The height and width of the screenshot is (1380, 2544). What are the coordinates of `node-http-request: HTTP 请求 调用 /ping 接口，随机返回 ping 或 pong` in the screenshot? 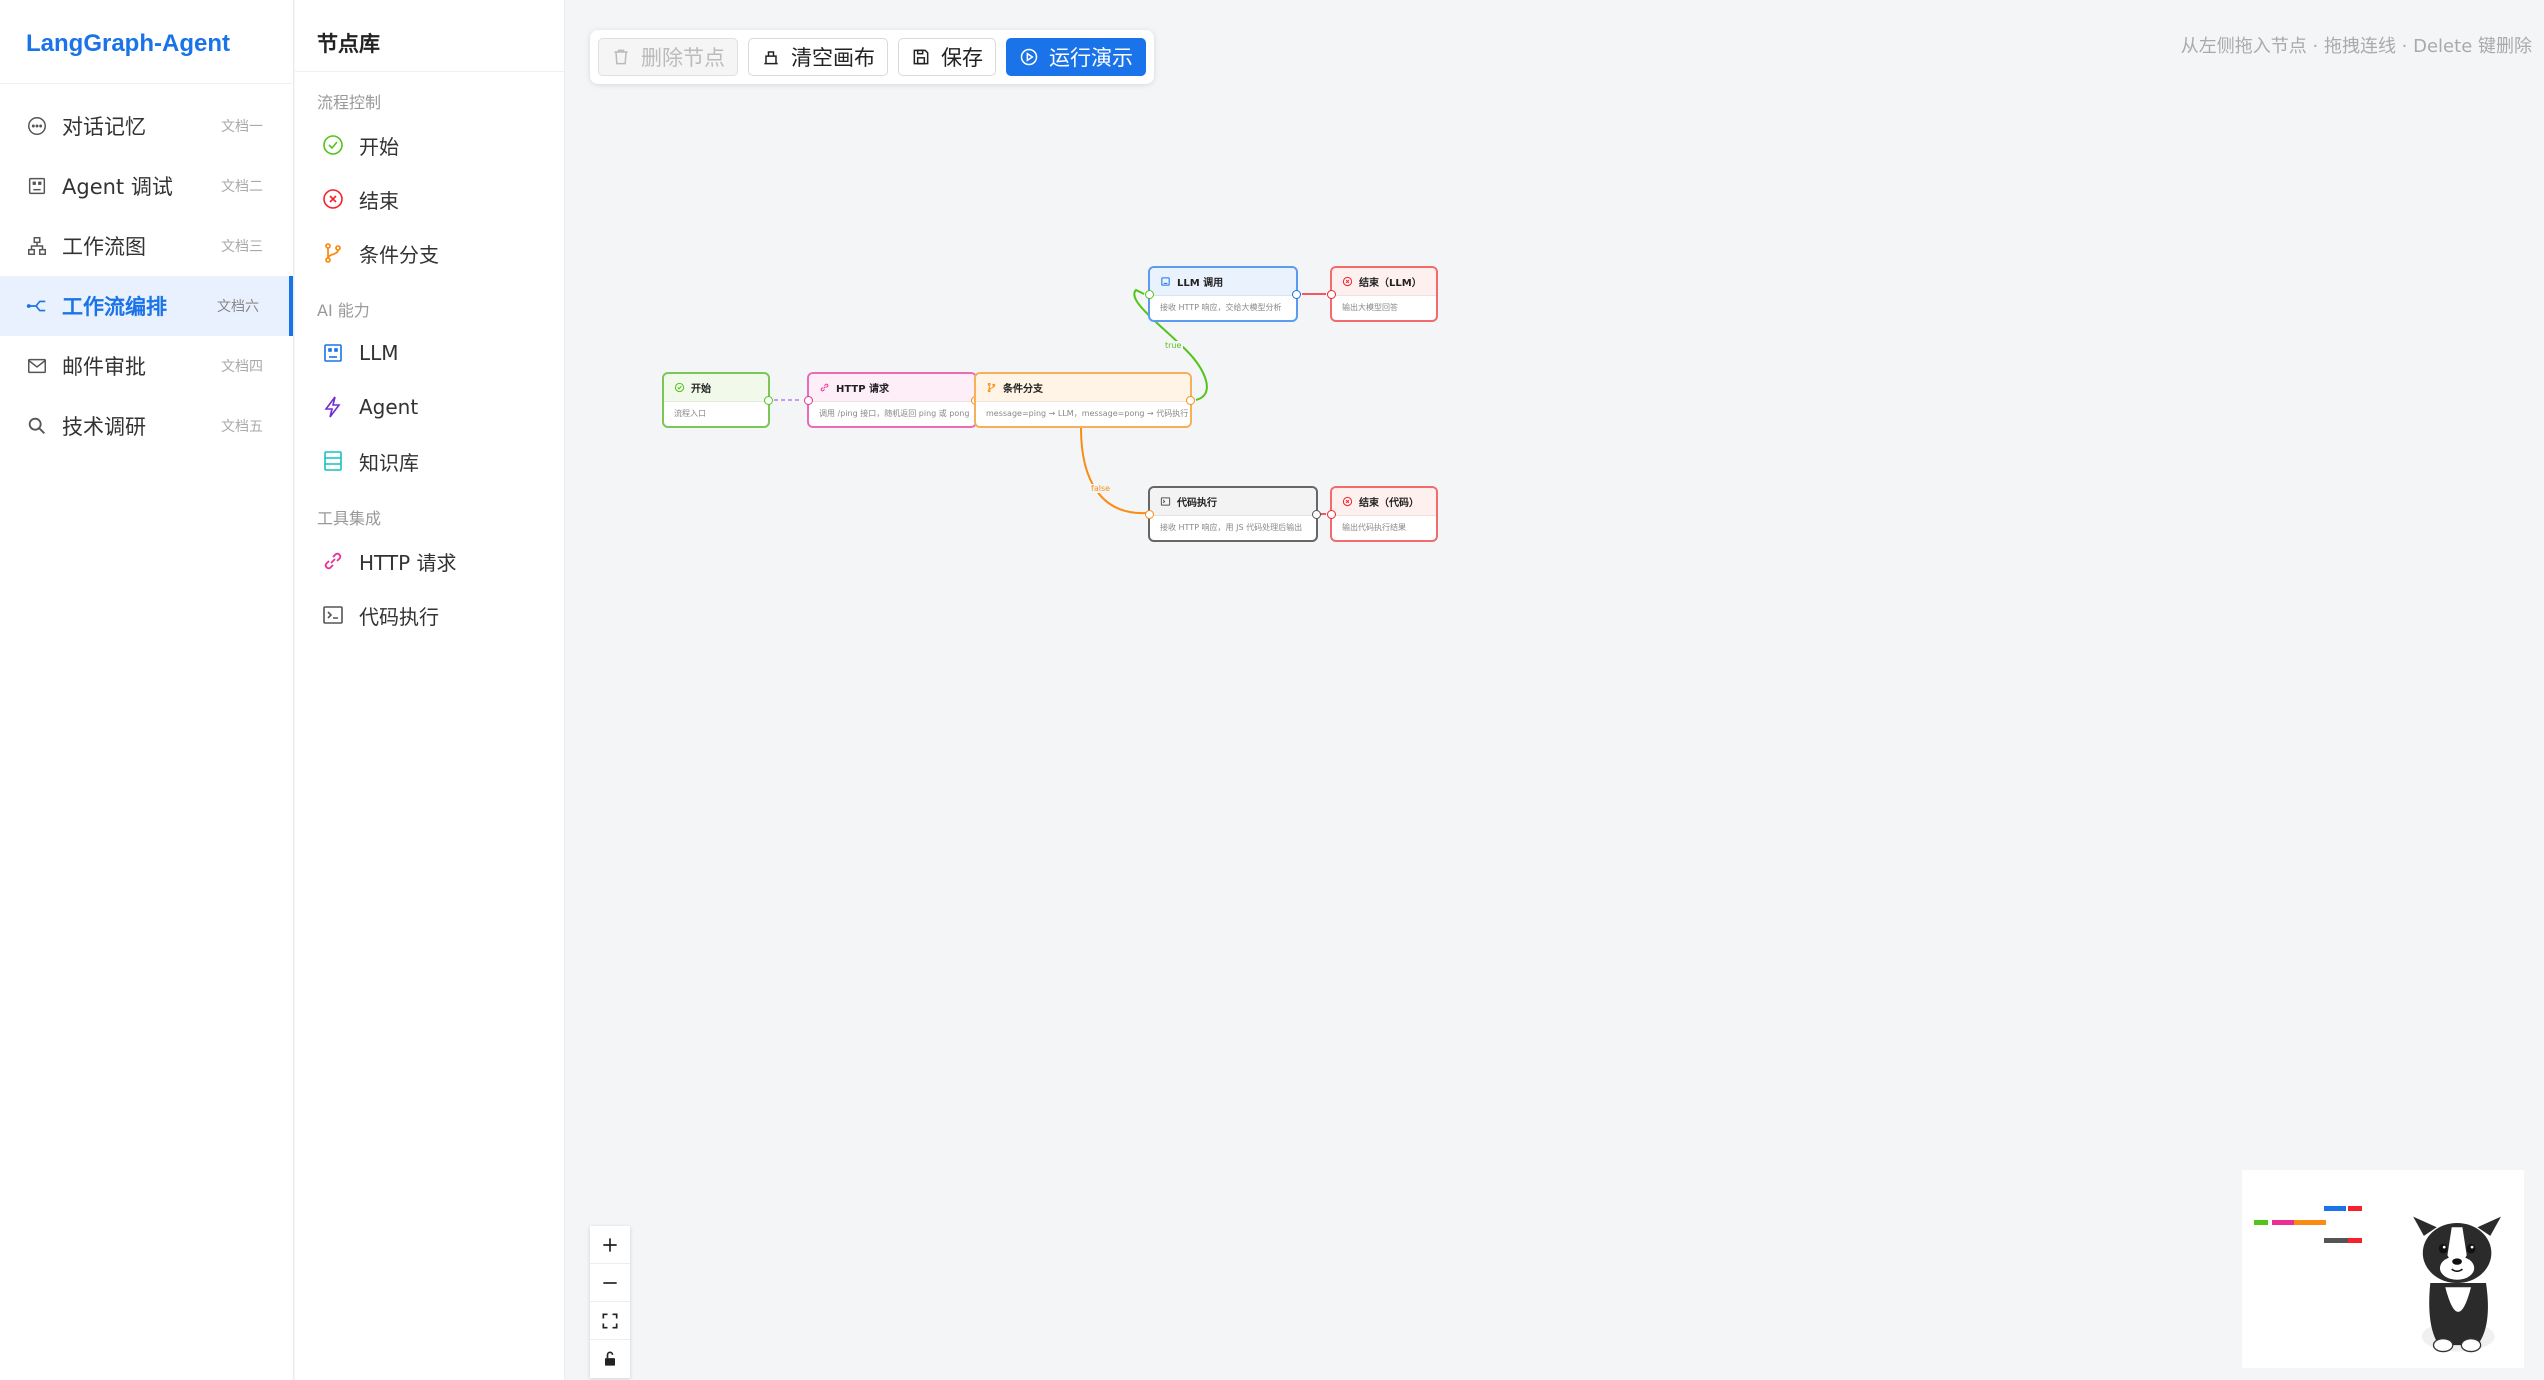 It's located at (892, 400).